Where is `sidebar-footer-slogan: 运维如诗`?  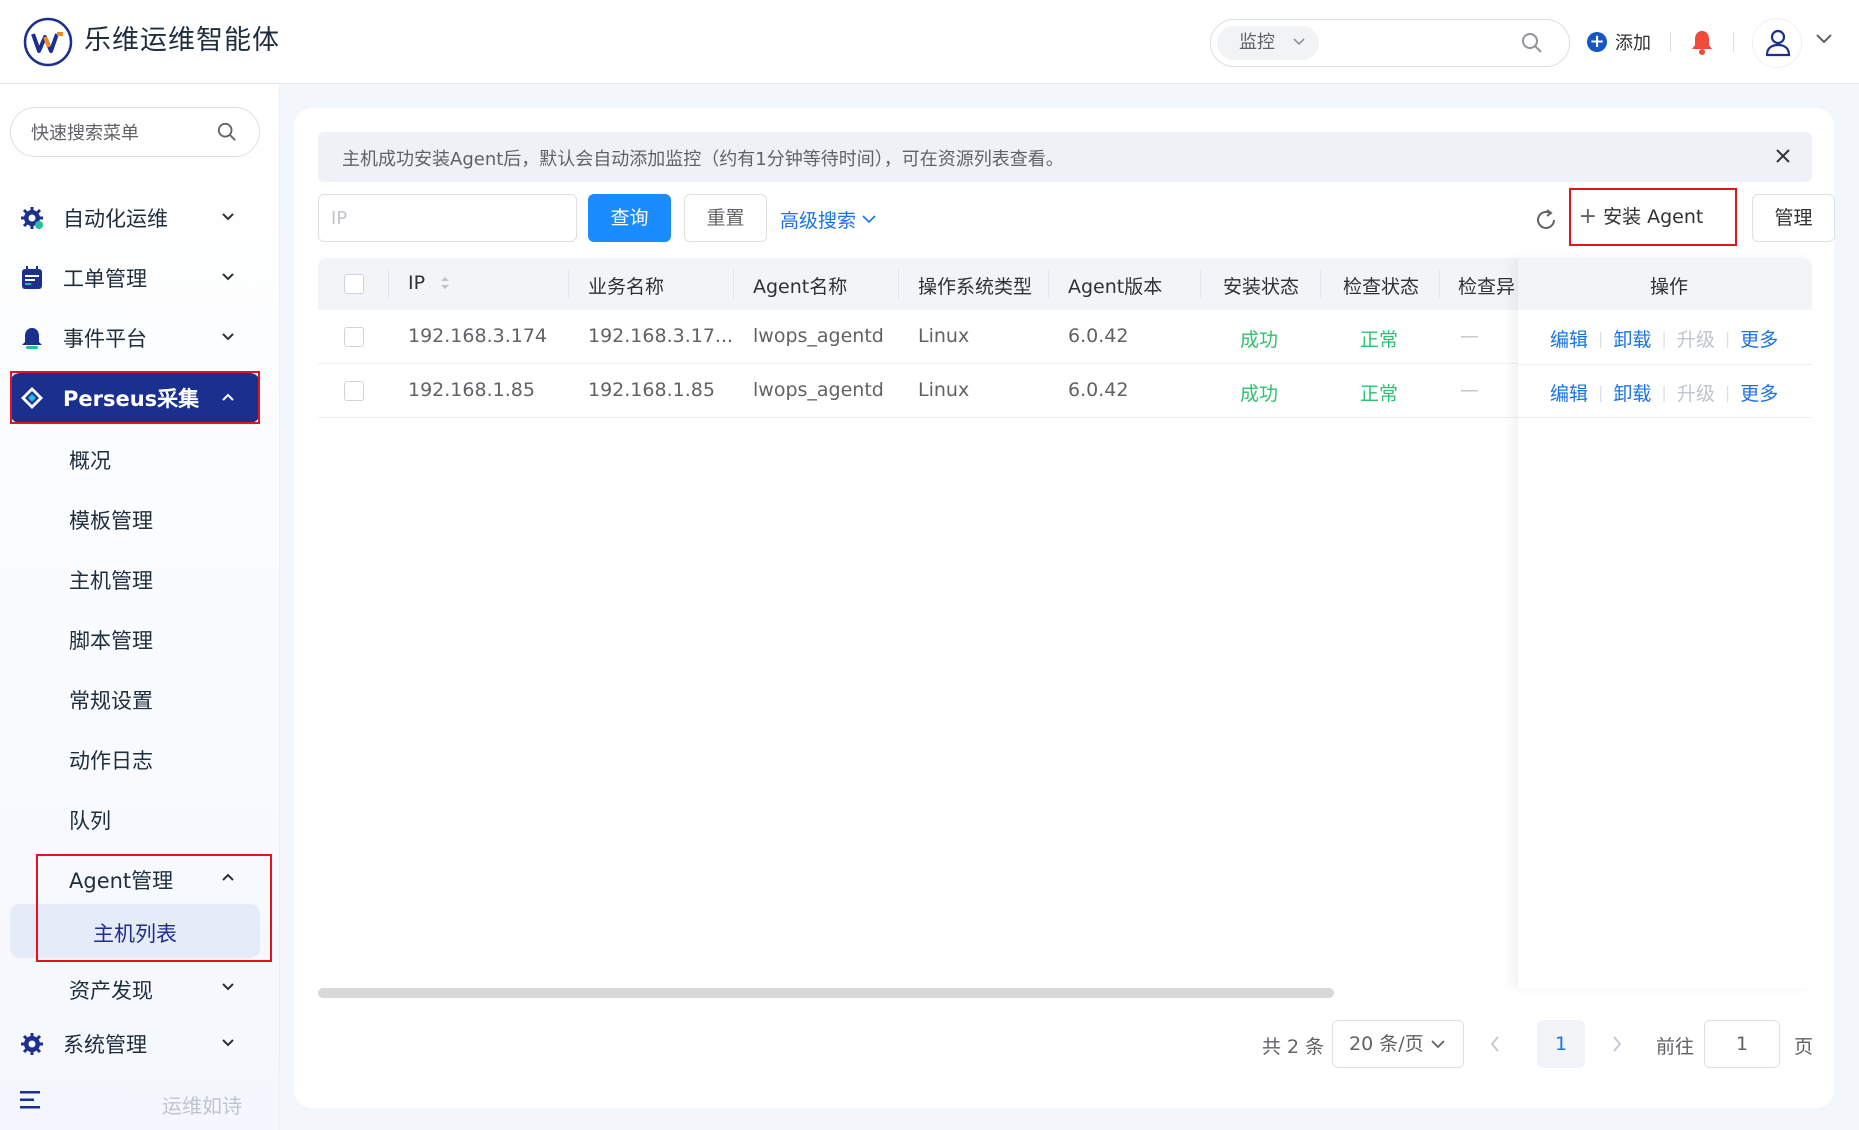
sidebar-footer-slogan: 运维如诗 is located at coordinates (202, 1106).